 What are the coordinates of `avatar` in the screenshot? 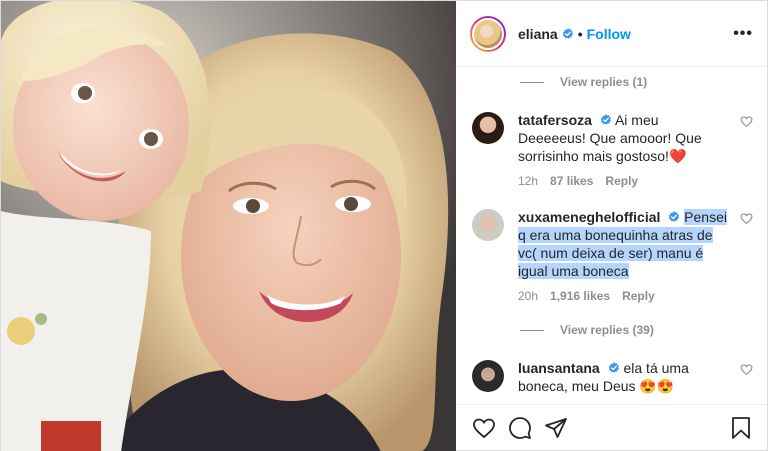 It's located at (488, 33).